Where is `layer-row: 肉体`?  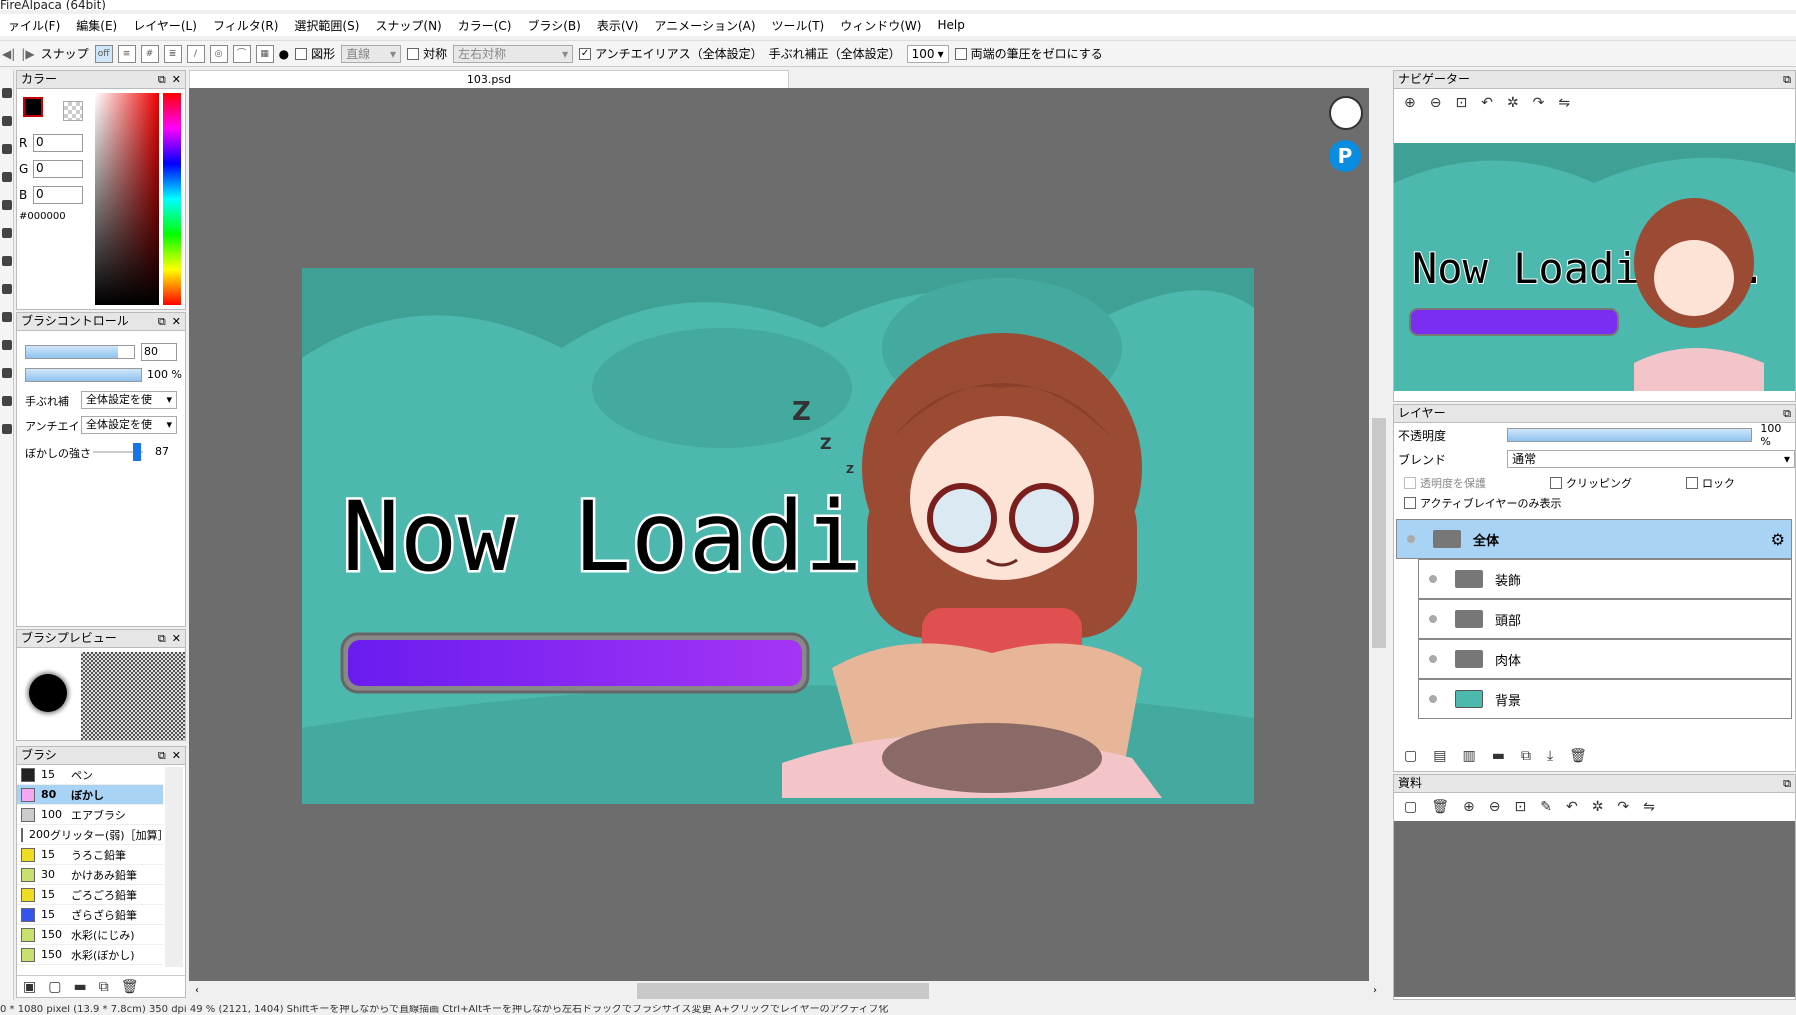
layer-row: 肉体 is located at coordinates (1605, 659).